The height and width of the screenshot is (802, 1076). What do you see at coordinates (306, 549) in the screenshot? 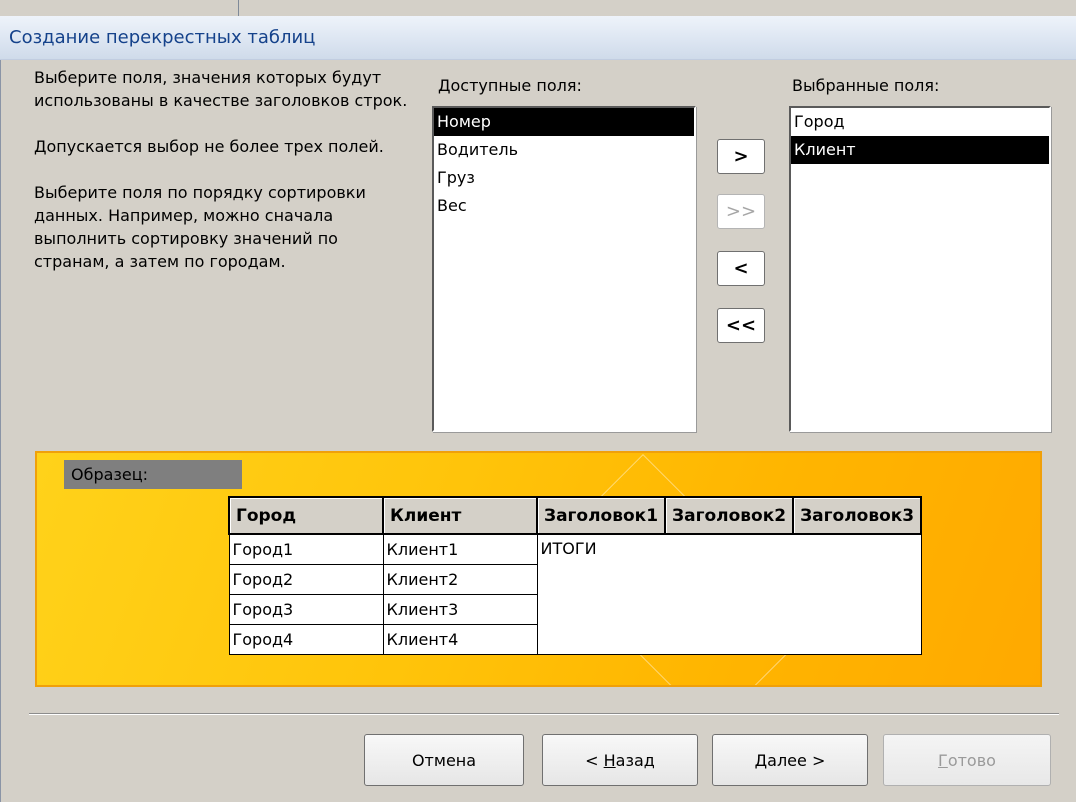
I see `sample-cell: Город1` at bounding box center [306, 549].